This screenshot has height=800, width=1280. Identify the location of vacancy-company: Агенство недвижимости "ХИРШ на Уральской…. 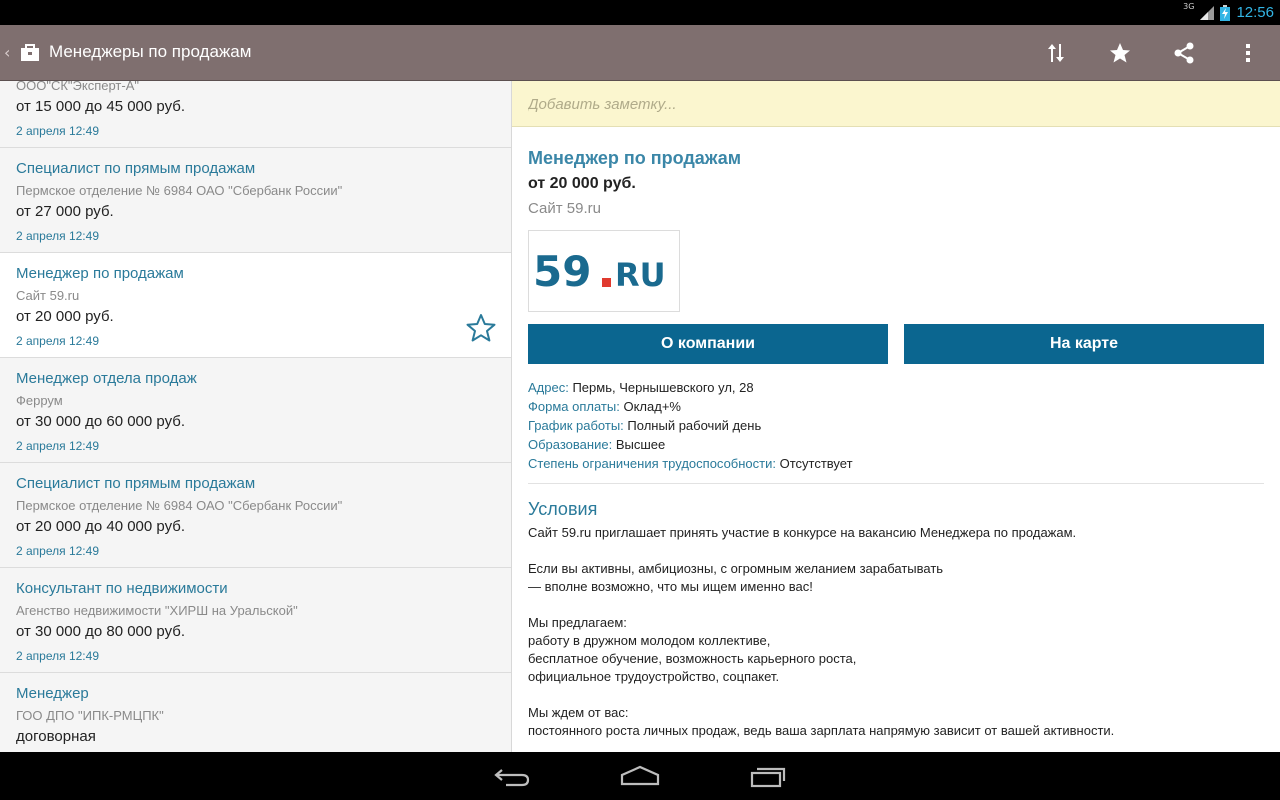
(157, 610).